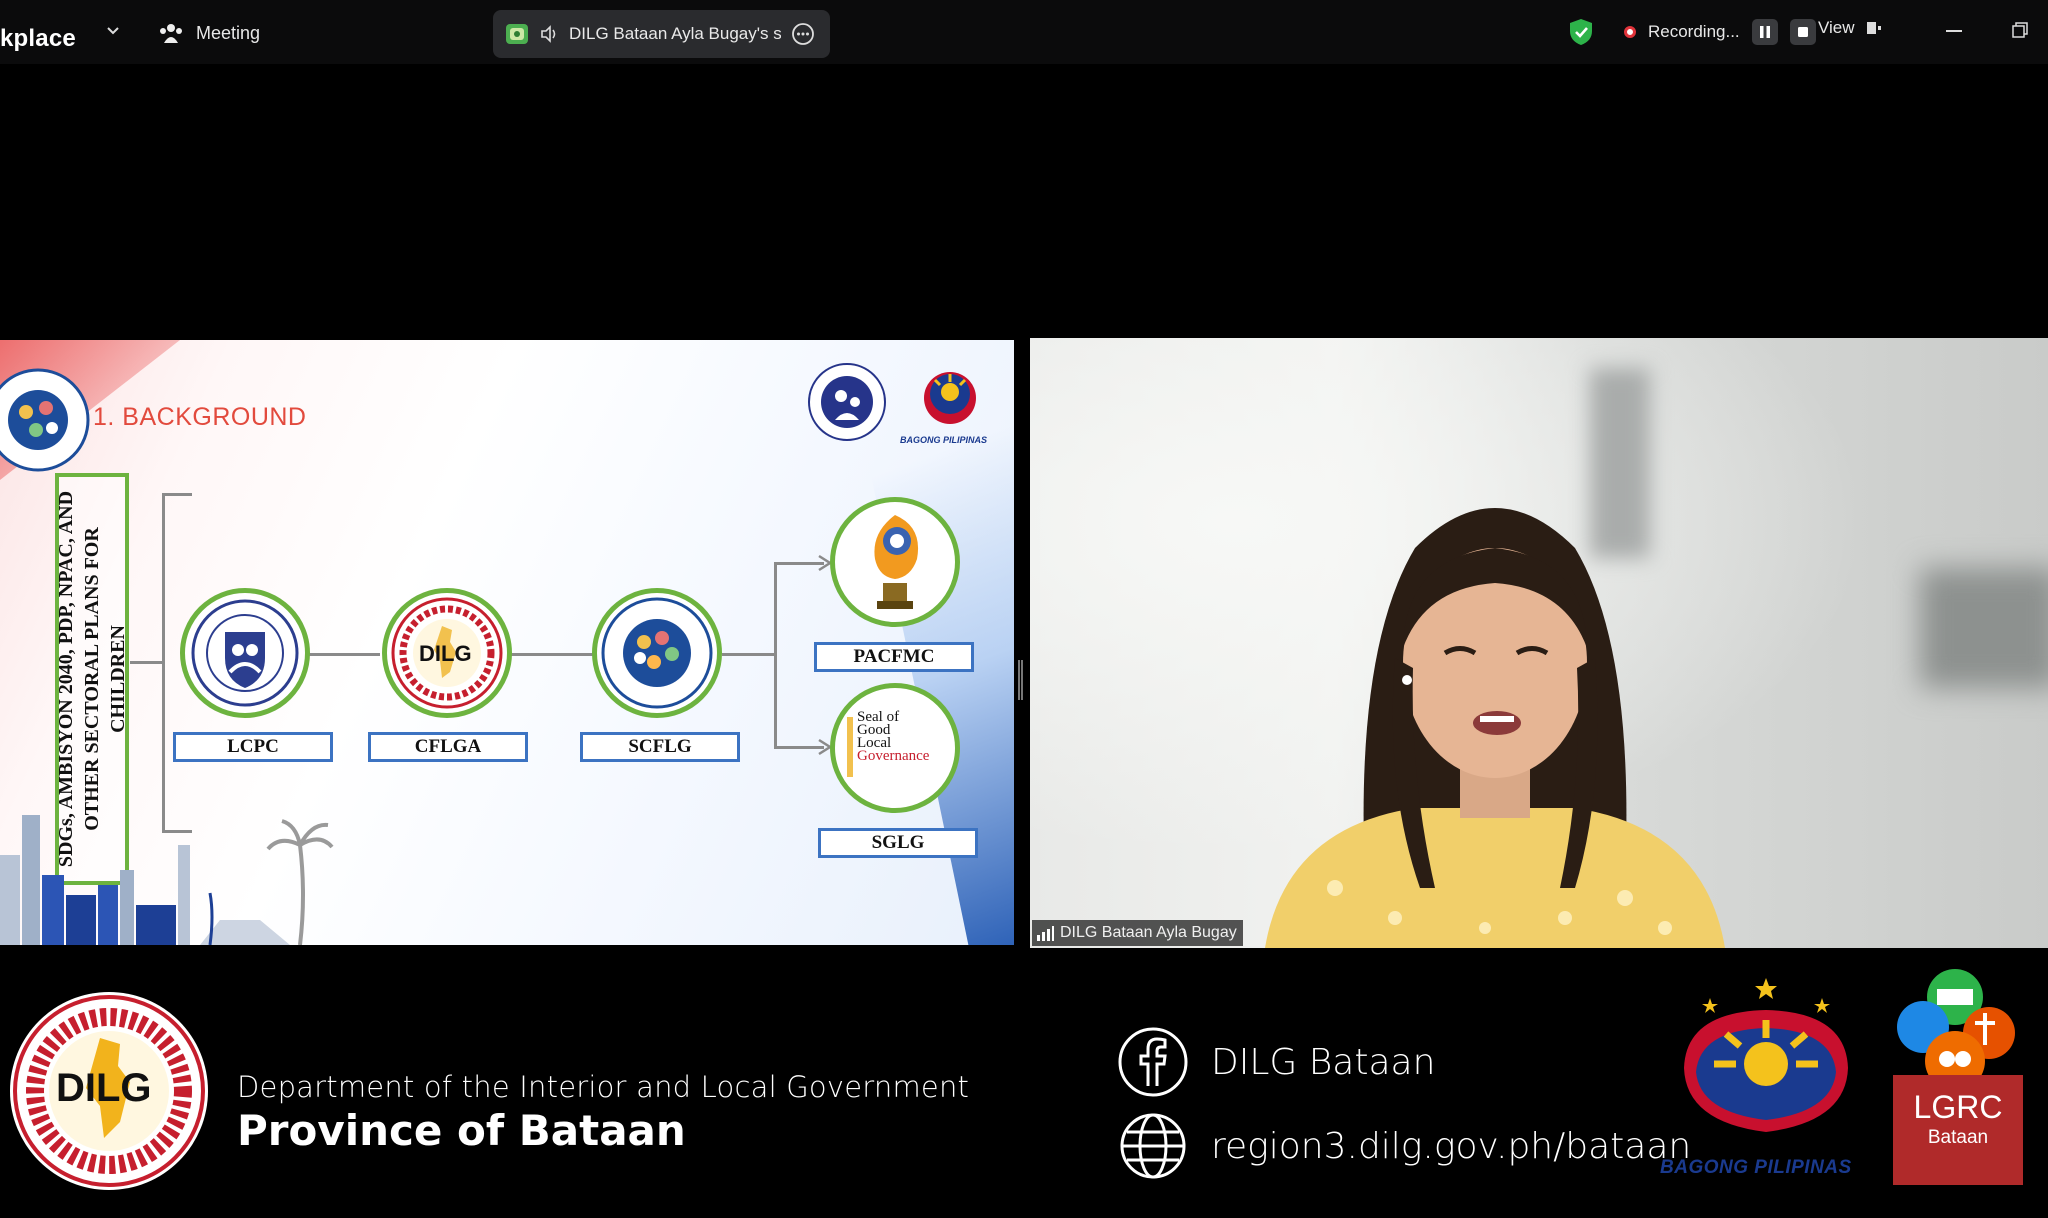 The width and height of the screenshot is (2048, 1218). Describe the element at coordinates (1451, 1146) in the screenshot. I see `website-label: region3.dilg.gov.ph/bataan` at that location.